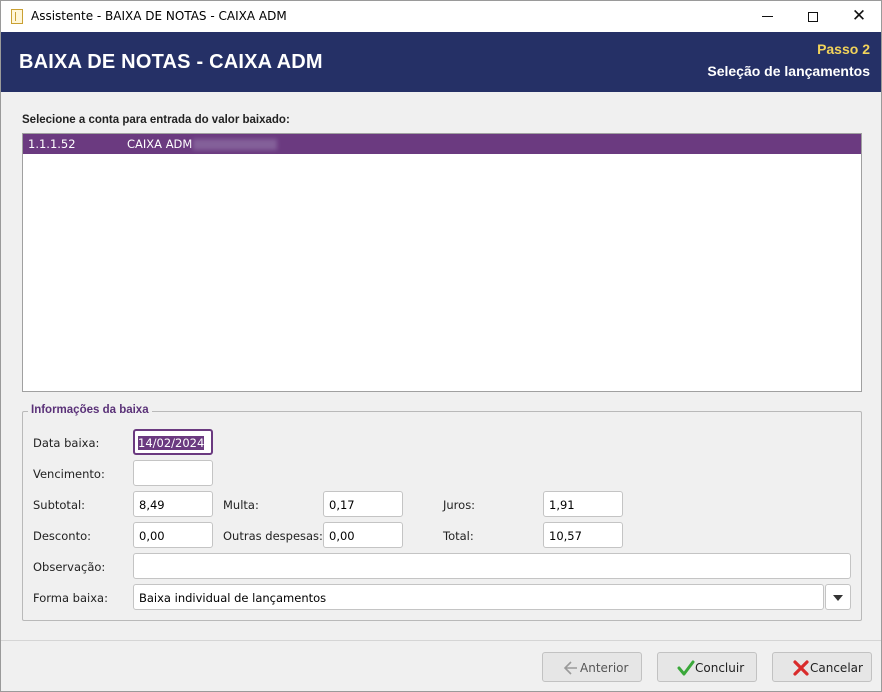  What do you see at coordinates (235, 144) in the screenshot?
I see `redacted-text` at bounding box center [235, 144].